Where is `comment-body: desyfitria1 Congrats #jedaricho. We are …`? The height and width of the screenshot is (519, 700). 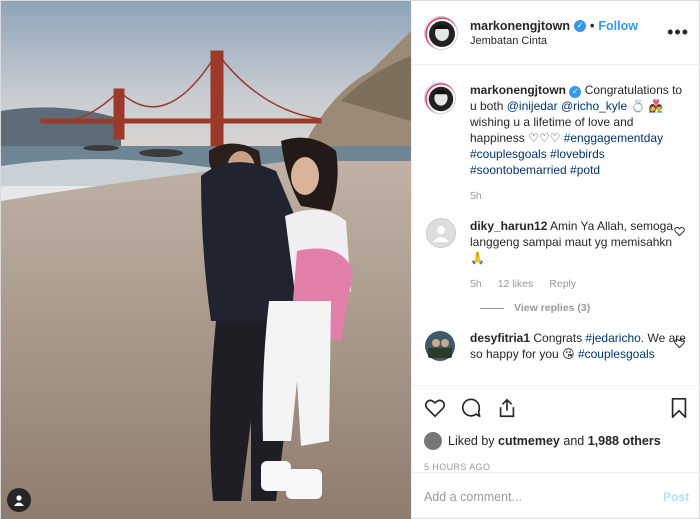
comment-body: desyfitria1 Congrats #jedaricho. We are … is located at coordinates (579, 346).